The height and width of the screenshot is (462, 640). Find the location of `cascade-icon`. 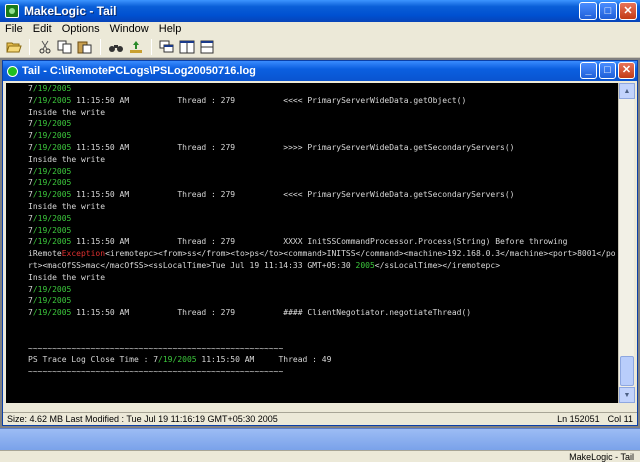

cascade-icon is located at coordinates (167, 47).